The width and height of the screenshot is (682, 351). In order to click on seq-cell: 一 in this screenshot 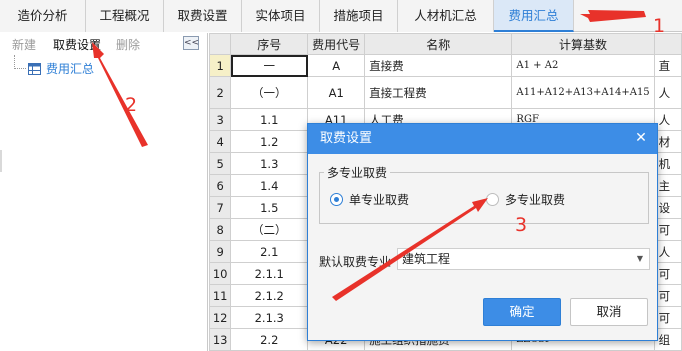, I will do `click(269, 65)`.